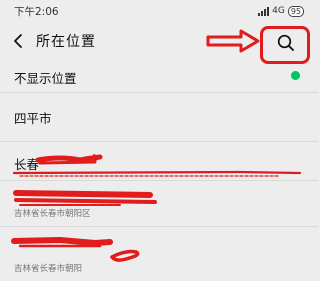  What do you see at coordinates (264, 11) in the screenshot?
I see `signal-icon` at bounding box center [264, 11].